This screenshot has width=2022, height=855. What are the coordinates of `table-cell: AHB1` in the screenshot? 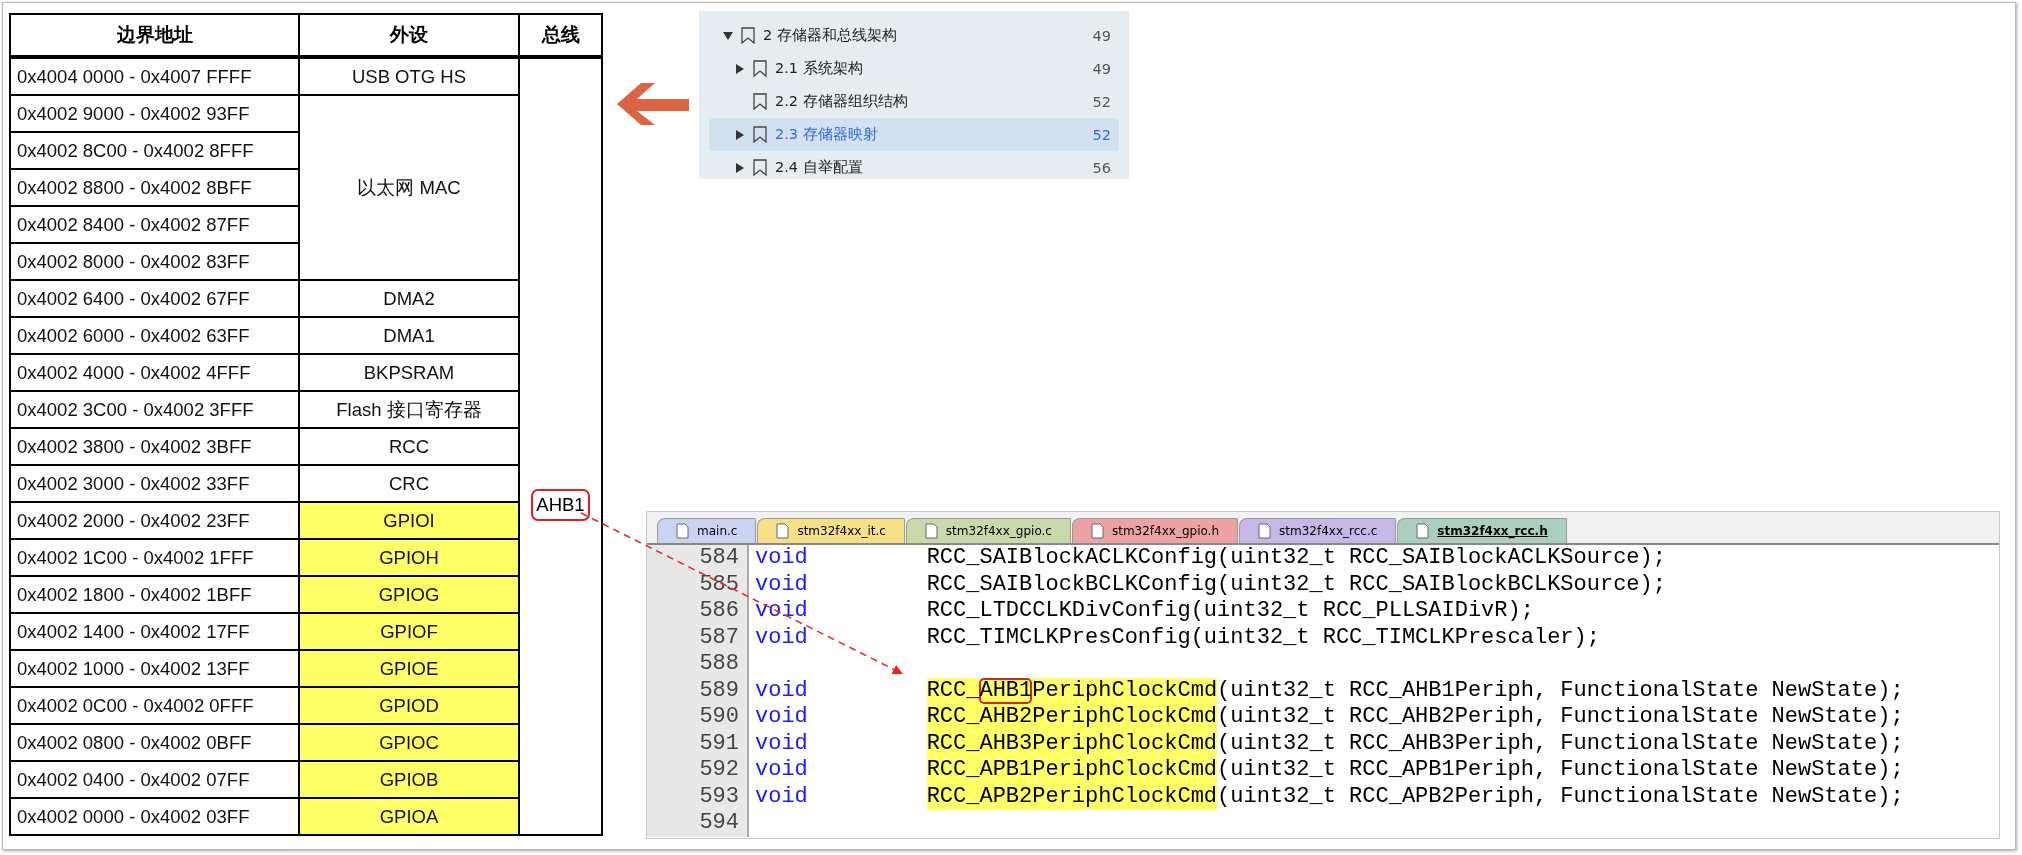 It's located at (560, 505).